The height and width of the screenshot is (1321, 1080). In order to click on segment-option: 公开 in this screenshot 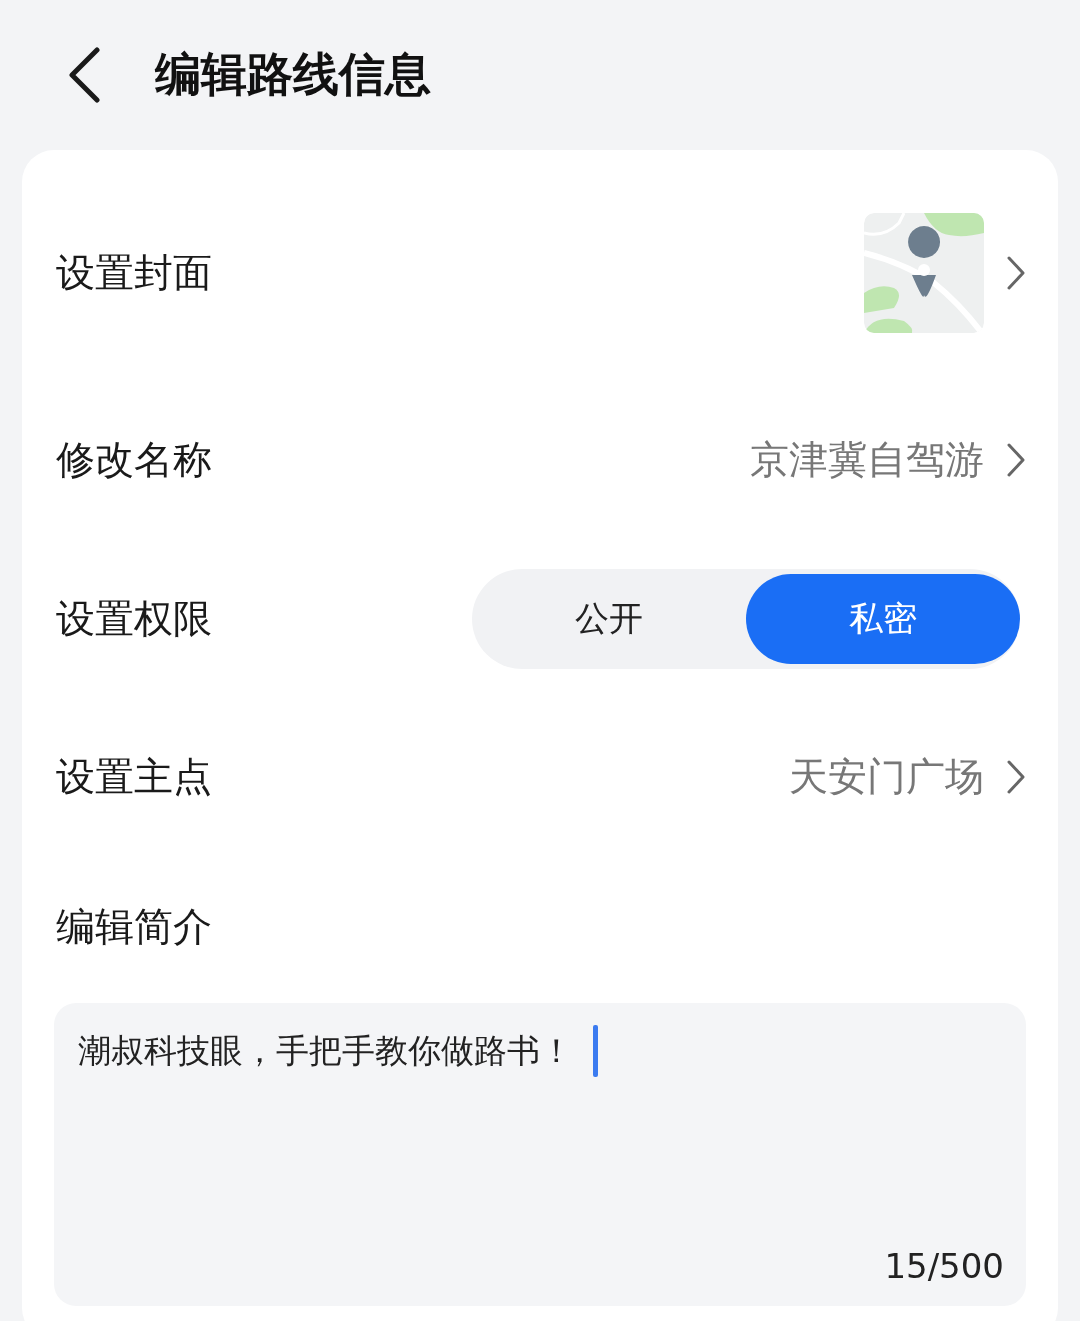, I will do `click(609, 619)`.